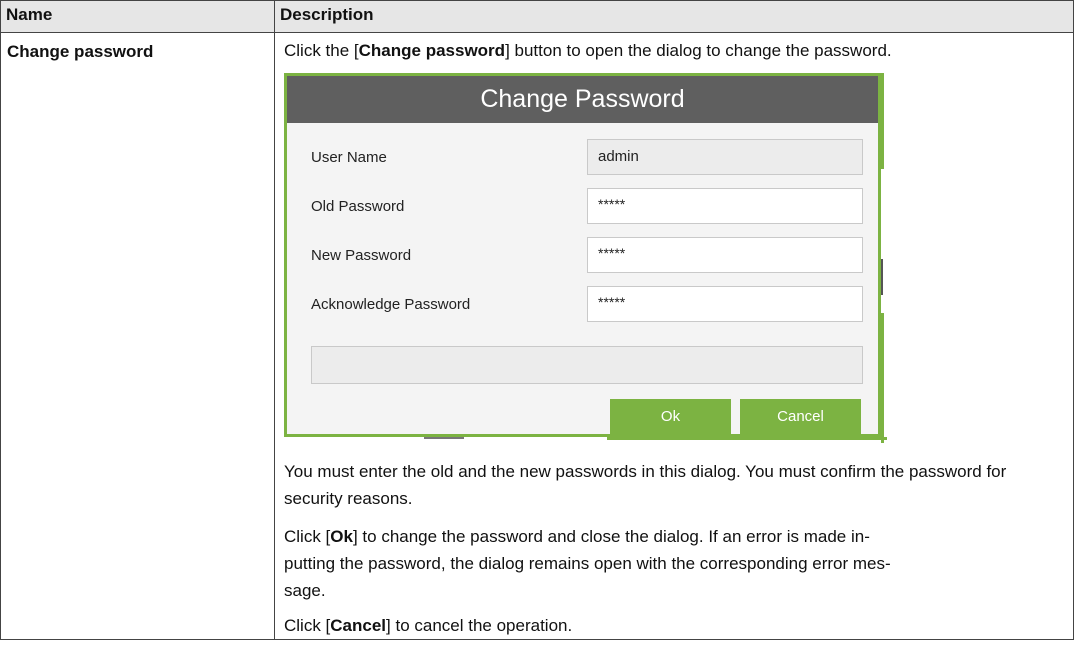 The width and height of the screenshot is (1075, 672). I want to click on new-password-label: New Password, so click(361, 255).